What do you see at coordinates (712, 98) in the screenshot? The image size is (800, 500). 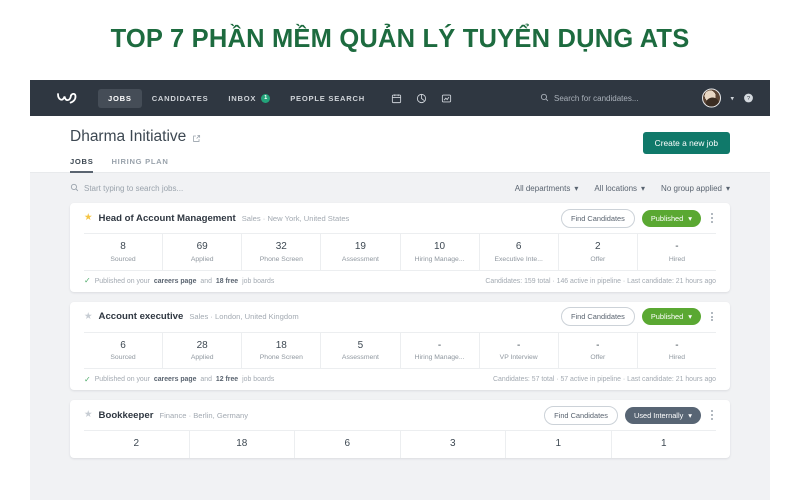 I see `avatar` at bounding box center [712, 98].